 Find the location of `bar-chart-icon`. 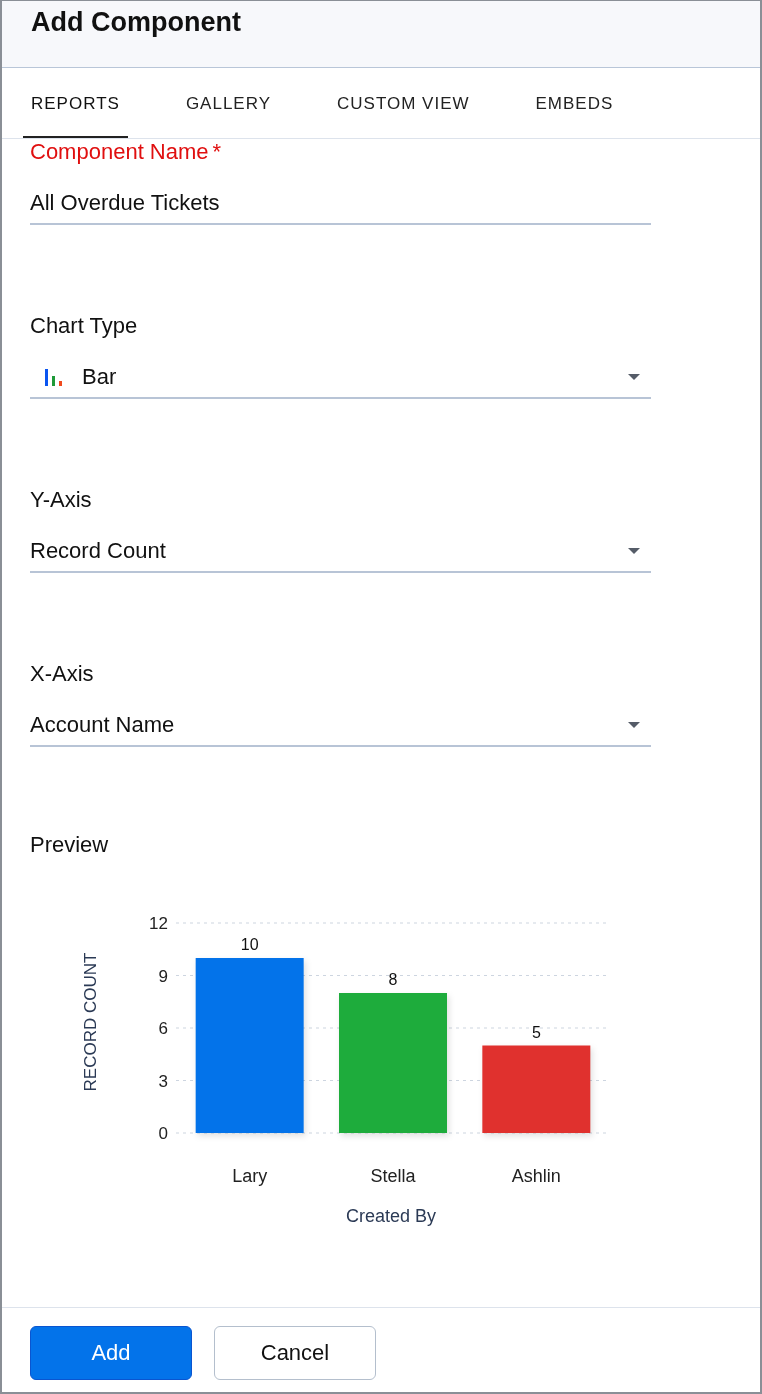

bar-chart-icon is located at coordinates (54, 377).